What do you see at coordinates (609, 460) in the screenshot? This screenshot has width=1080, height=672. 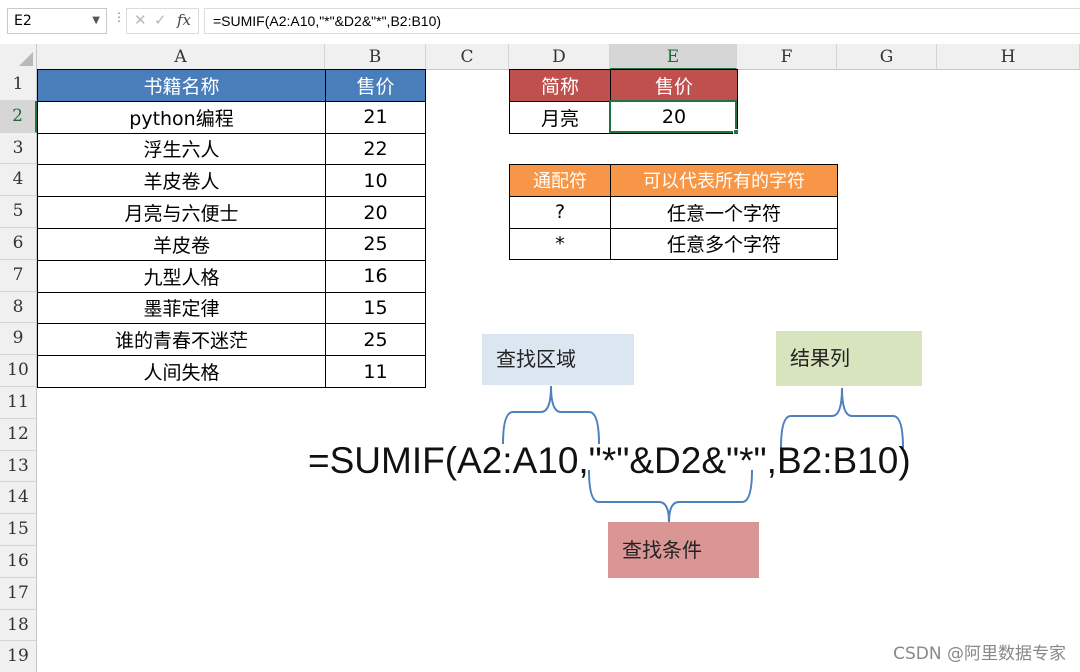 I see `formula-display: =SUMIF(A2:A10,"*"&D2&"*",B2:B10)` at bounding box center [609, 460].